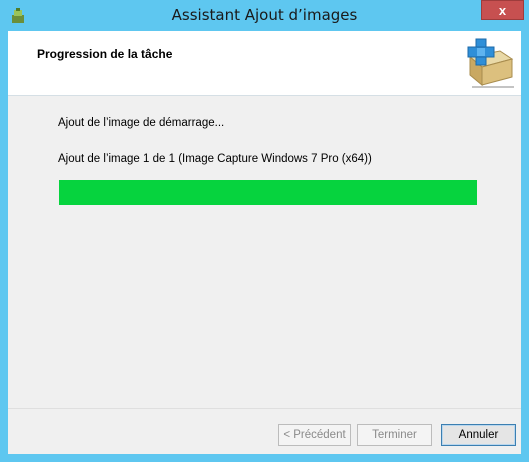 The height and width of the screenshot is (462, 529). Describe the element at coordinates (264, 63) in the screenshot. I see `wizard-header: Progression de la tâche` at that location.